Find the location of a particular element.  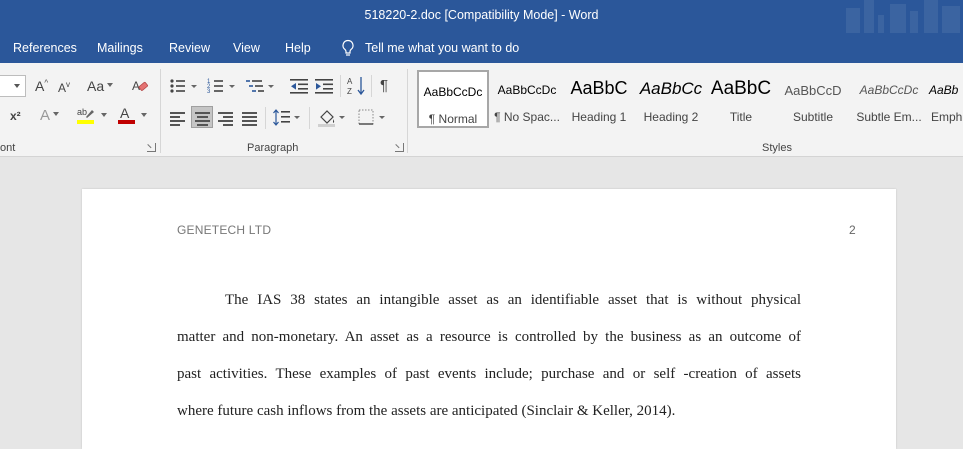

superscript-button: x² is located at coordinates (15, 116).